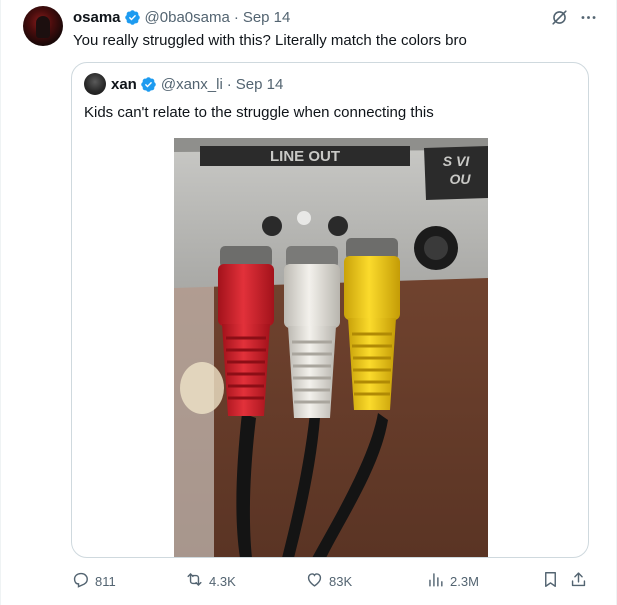 The height and width of the screenshot is (605, 617). Describe the element at coordinates (260, 84) in the screenshot. I see `quote-timestamp: Sep 14` at that location.